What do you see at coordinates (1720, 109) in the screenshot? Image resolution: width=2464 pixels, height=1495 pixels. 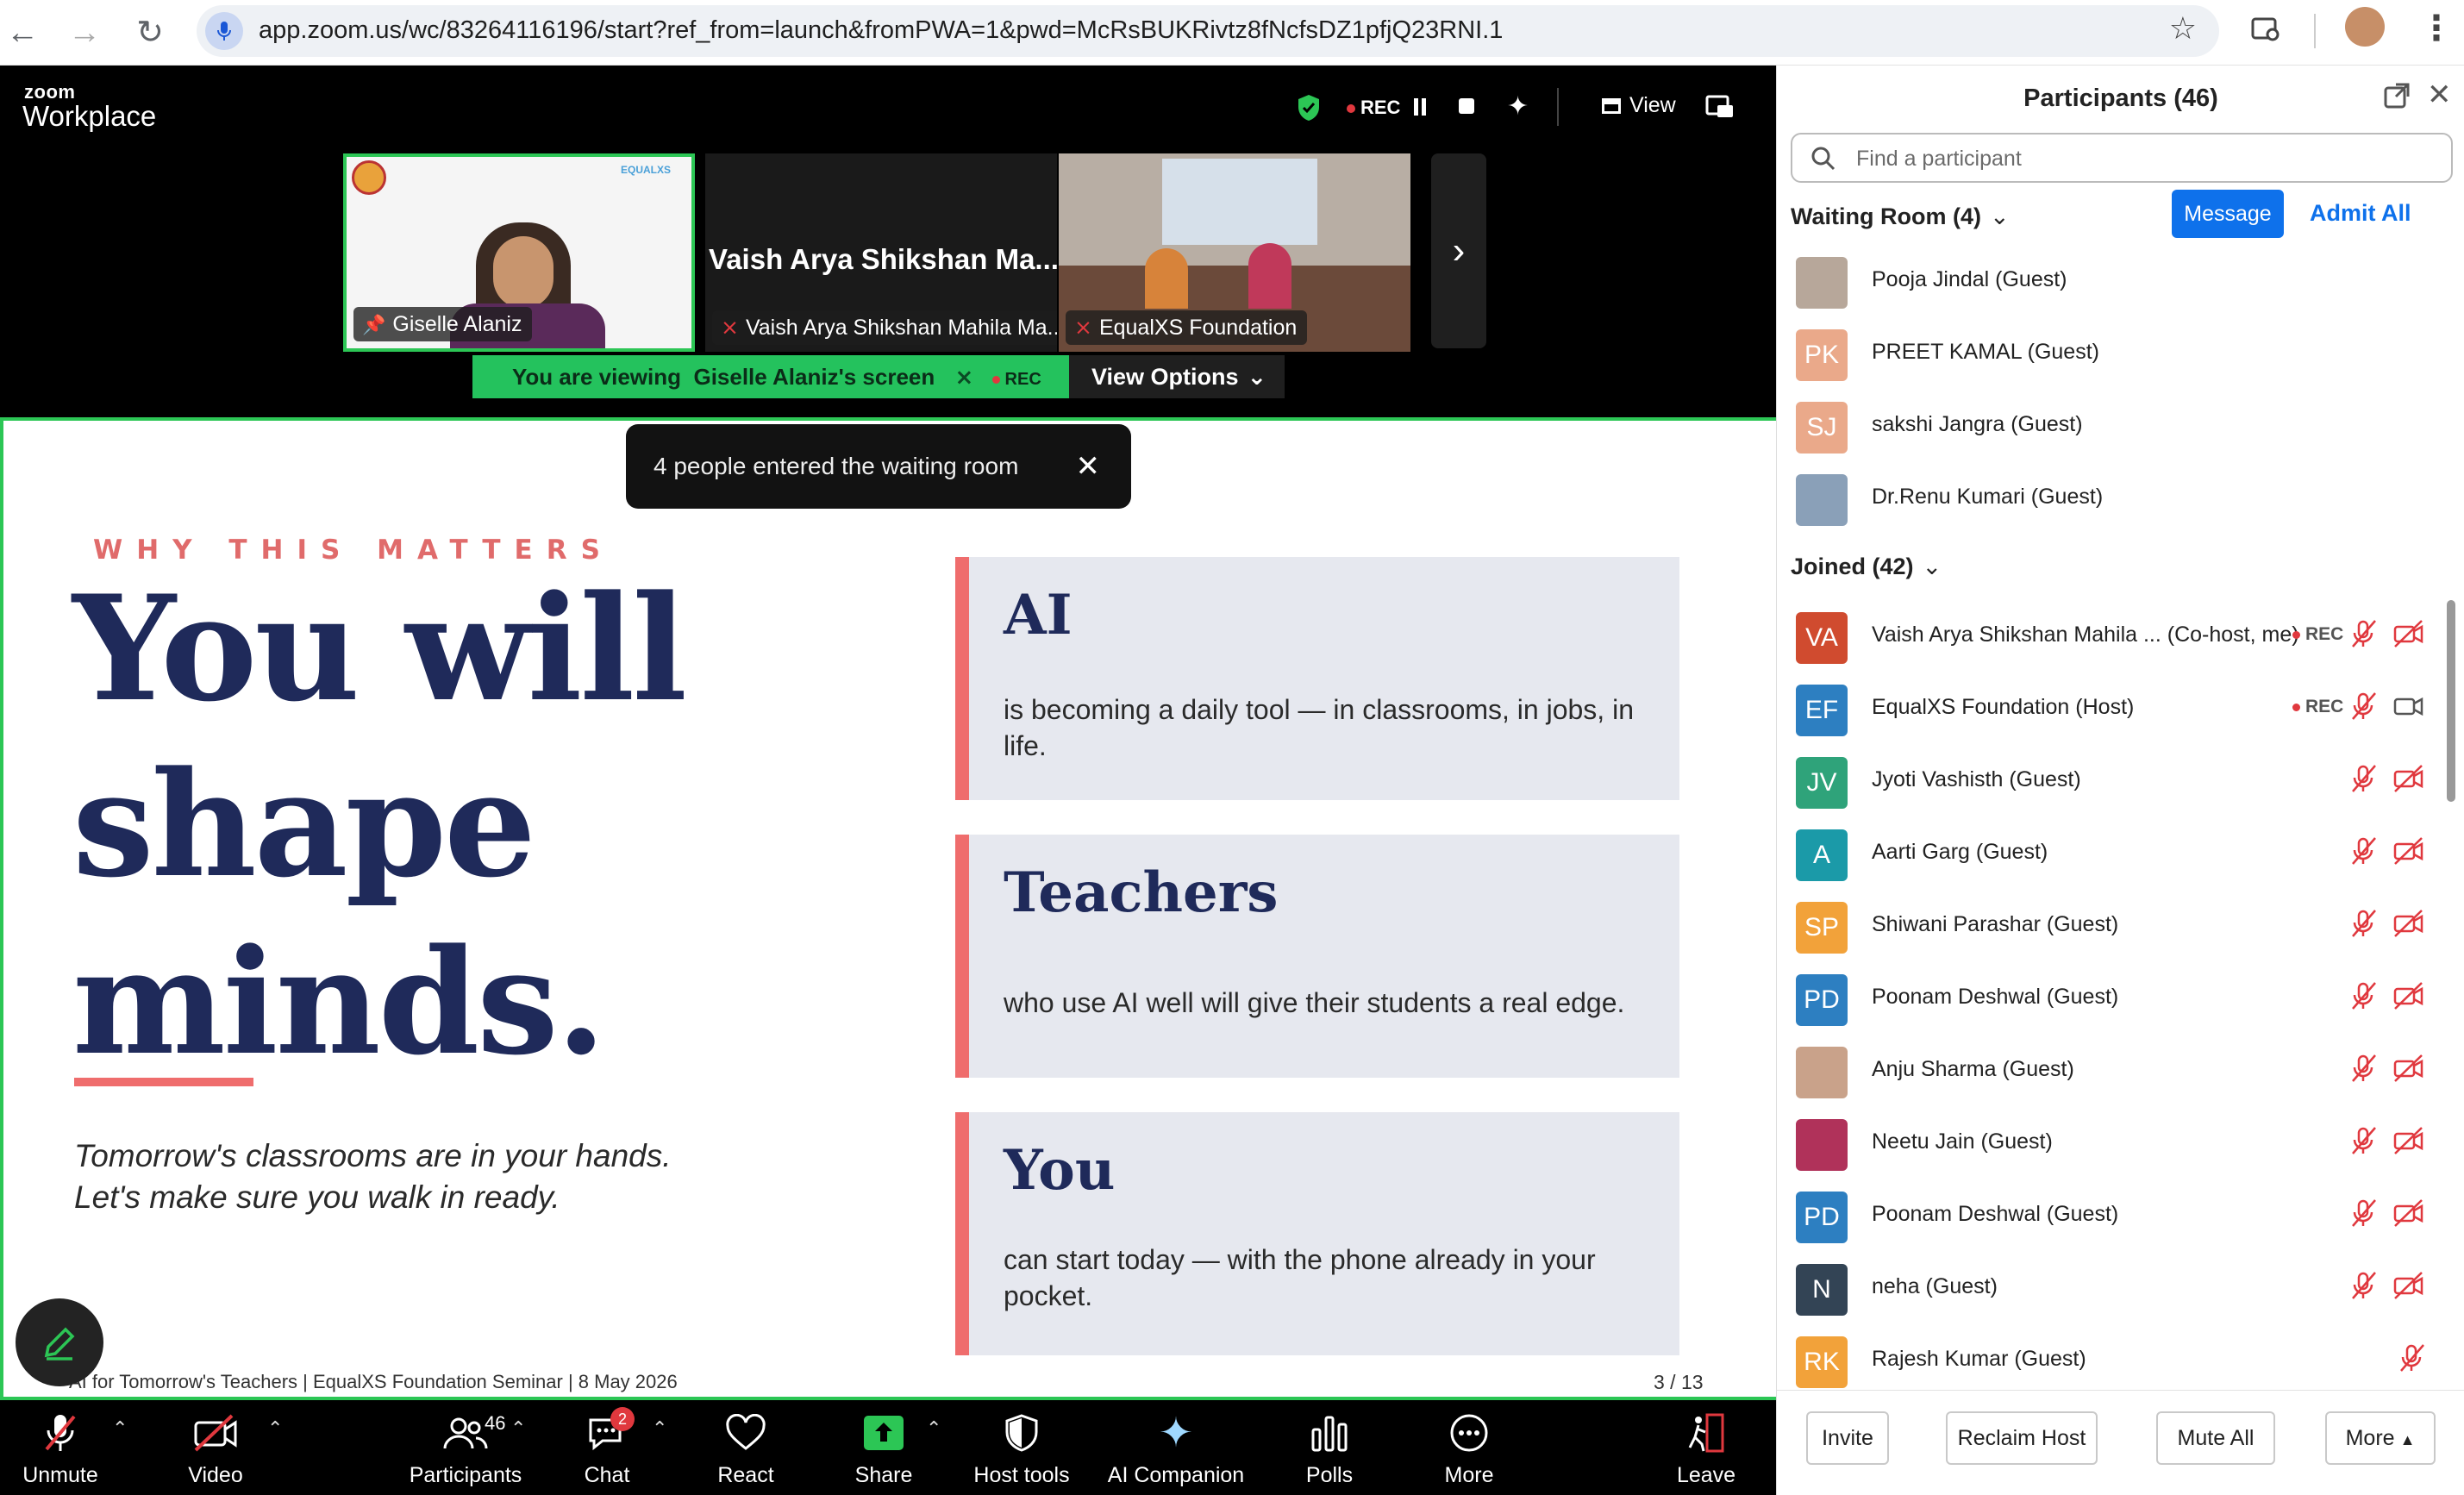 I see `minimize-window-icon` at bounding box center [1720, 109].